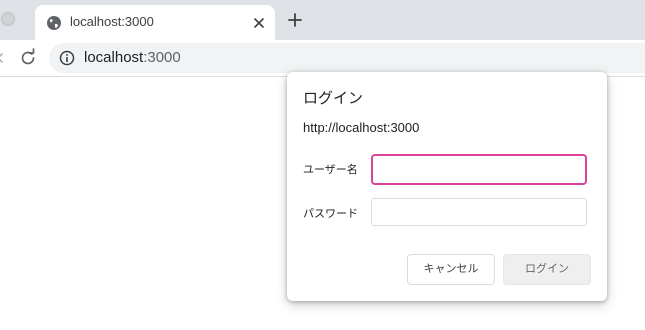 This screenshot has width=645, height=330. I want to click on address-bar: localhost:3000, so click(347, 58).